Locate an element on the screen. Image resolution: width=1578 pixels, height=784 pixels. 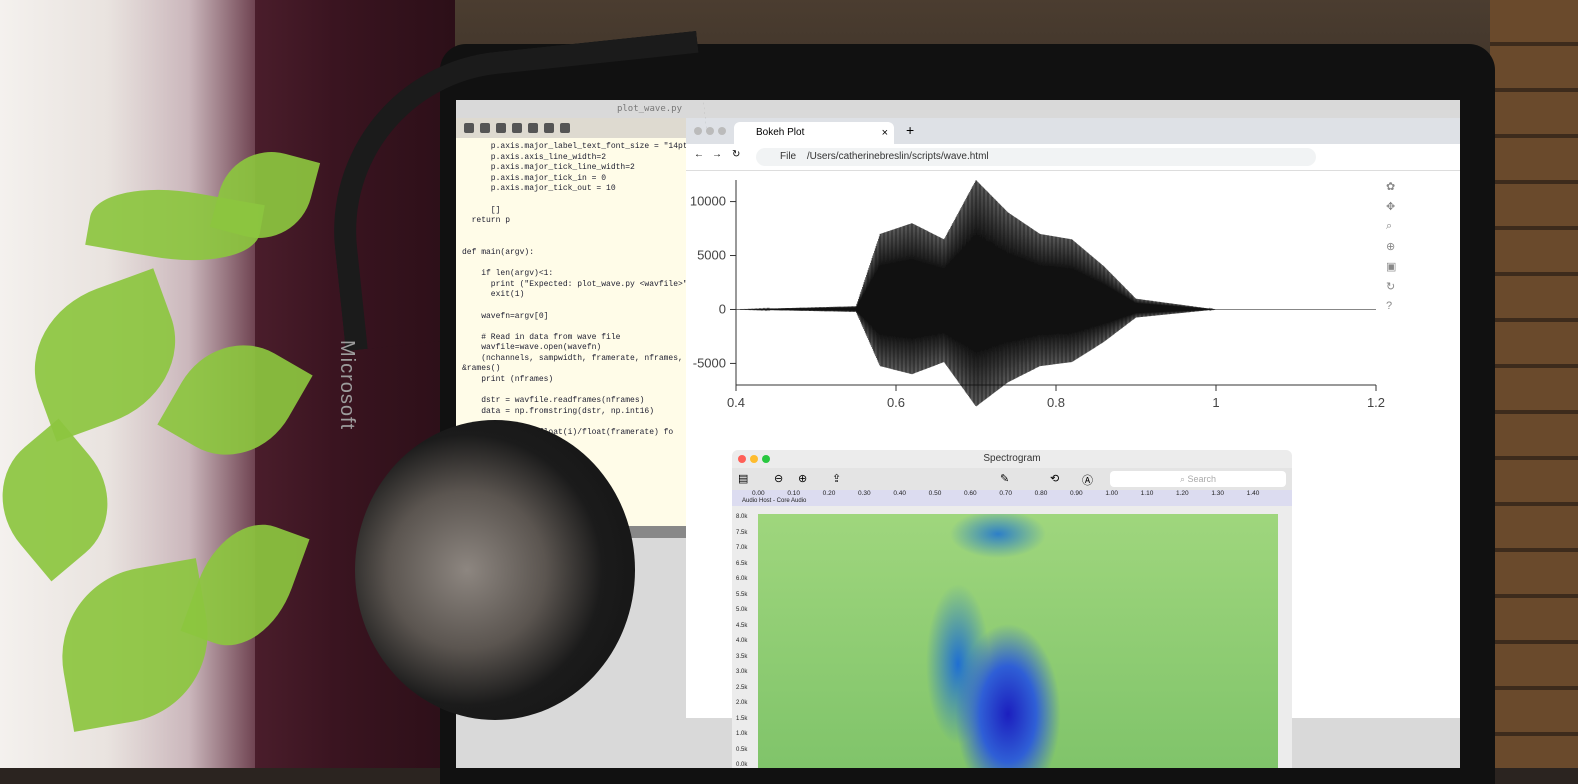
spectrogram-titlebar: Spectrogram is located at coordinates (1012, 459).